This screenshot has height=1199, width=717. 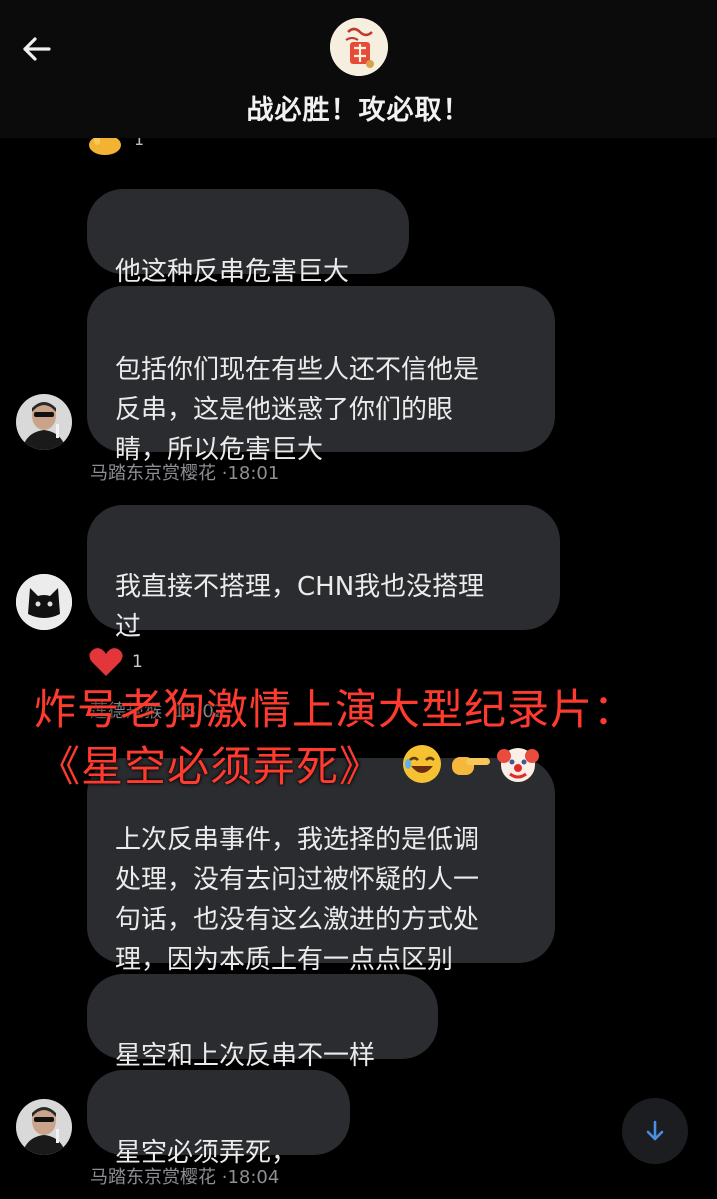 I want to click on overlay-caption-line1: 炸号老狗激情上演大型纪录片：, so click(x=335, y=706).